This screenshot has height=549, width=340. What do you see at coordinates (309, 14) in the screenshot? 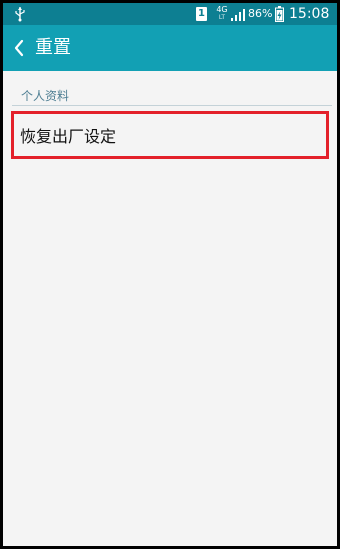
I see `clock: 15:08` at bounding box center [309, 14].